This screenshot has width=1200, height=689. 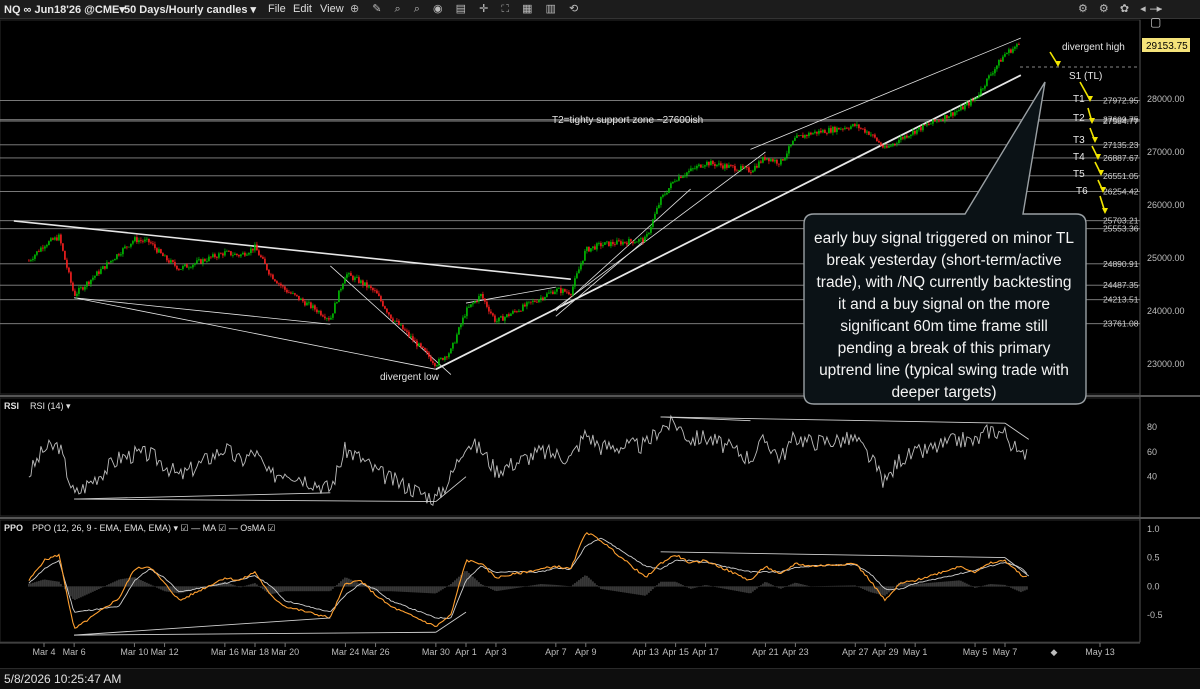 What do you see at coordinates (496, 652) in the screenshot?
I see `time-axis-tick: Apr 3` at bounding box center [496, 652].